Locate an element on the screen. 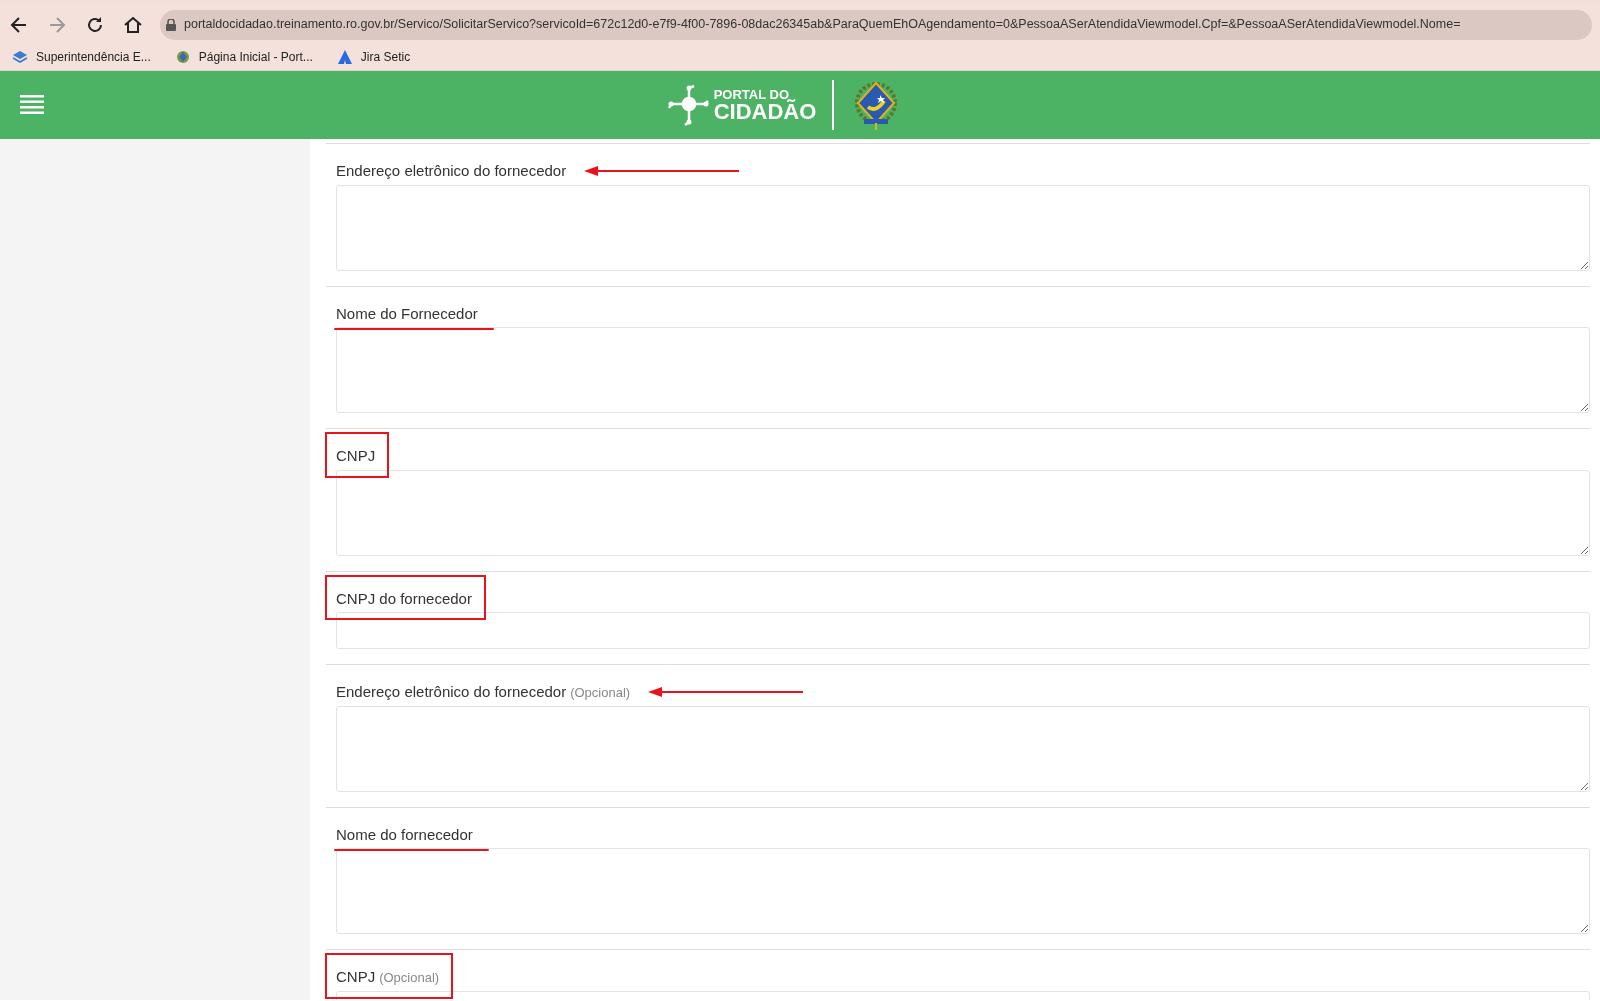  layers-icon is located at coordinates (20, 57).